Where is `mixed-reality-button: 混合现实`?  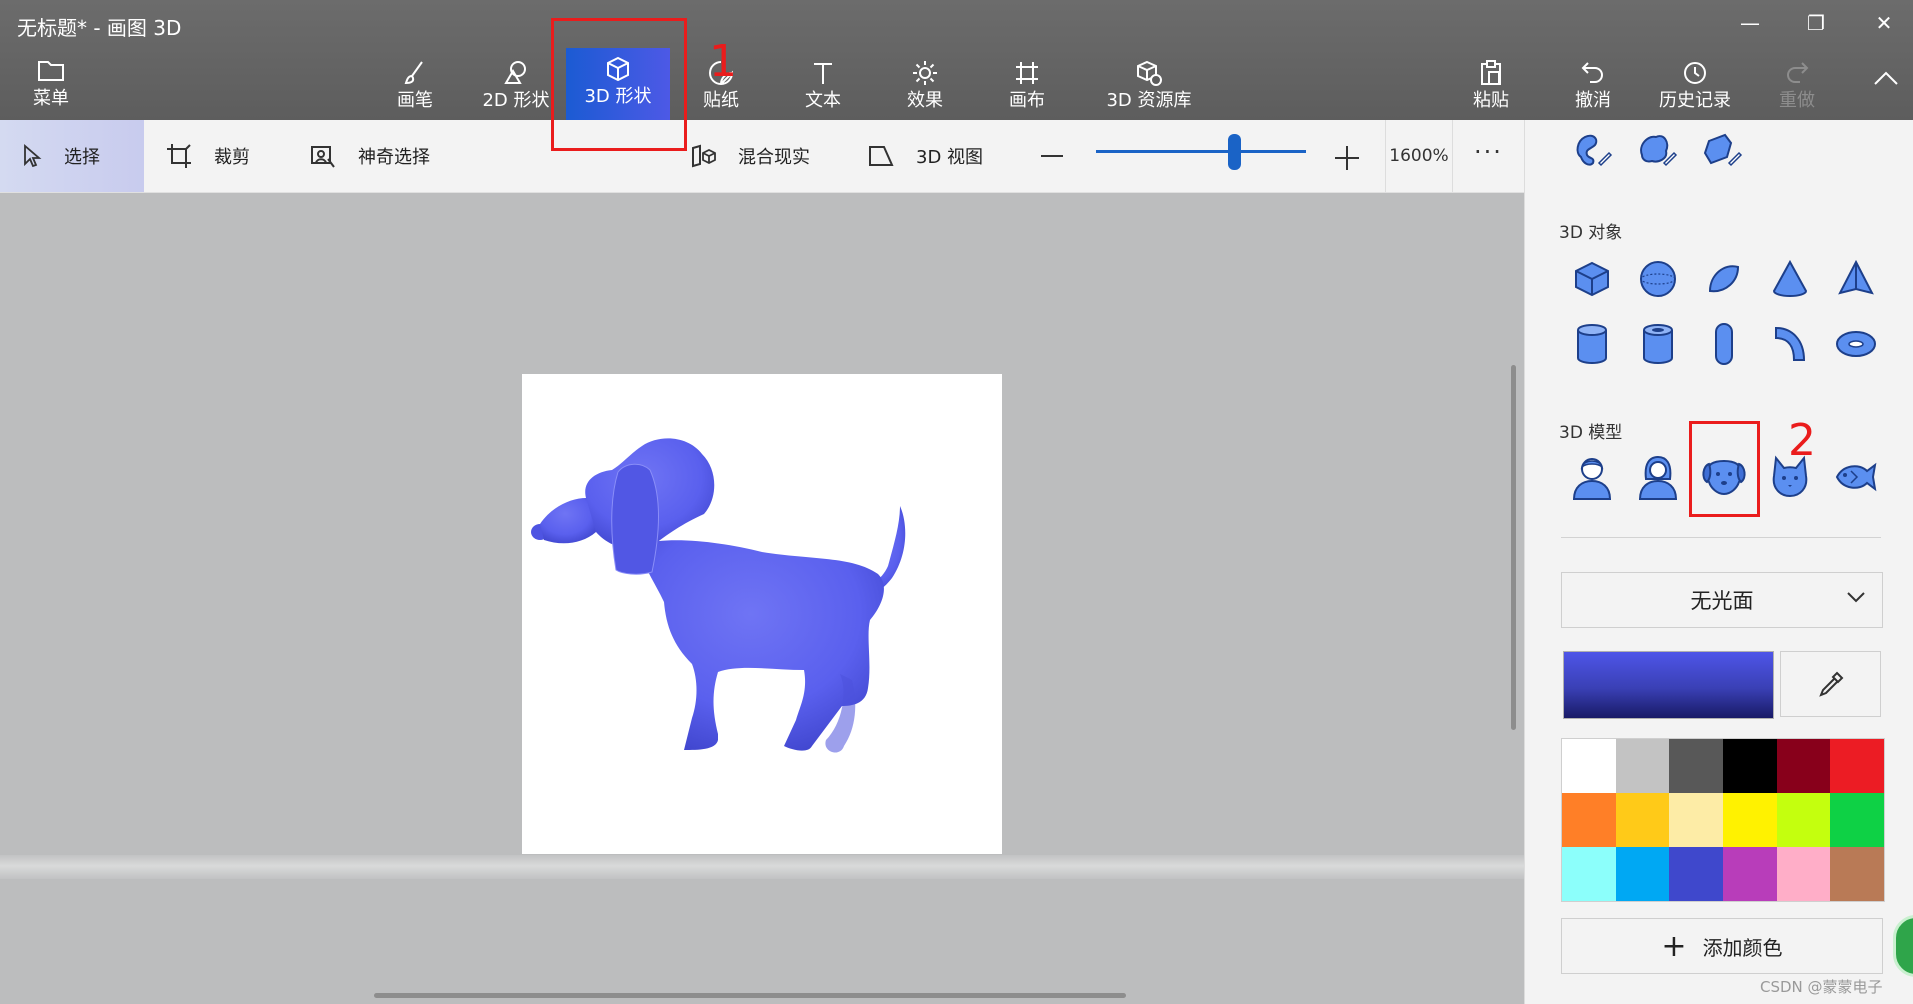
mixed-reality-button: 混合现实 is located at coordinates (750, 156).